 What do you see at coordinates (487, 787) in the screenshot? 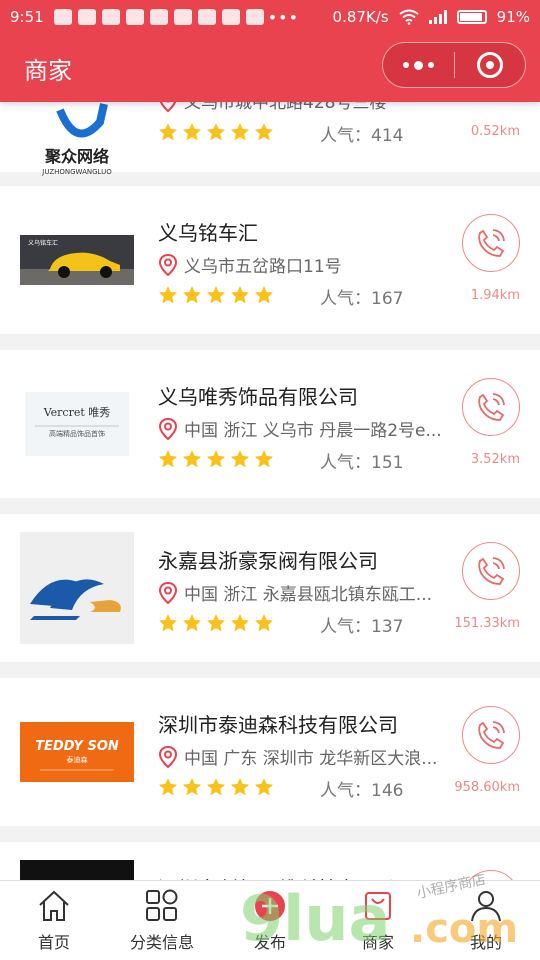
I see `distance-label: 958.60km` at bounding box center [487, 787].